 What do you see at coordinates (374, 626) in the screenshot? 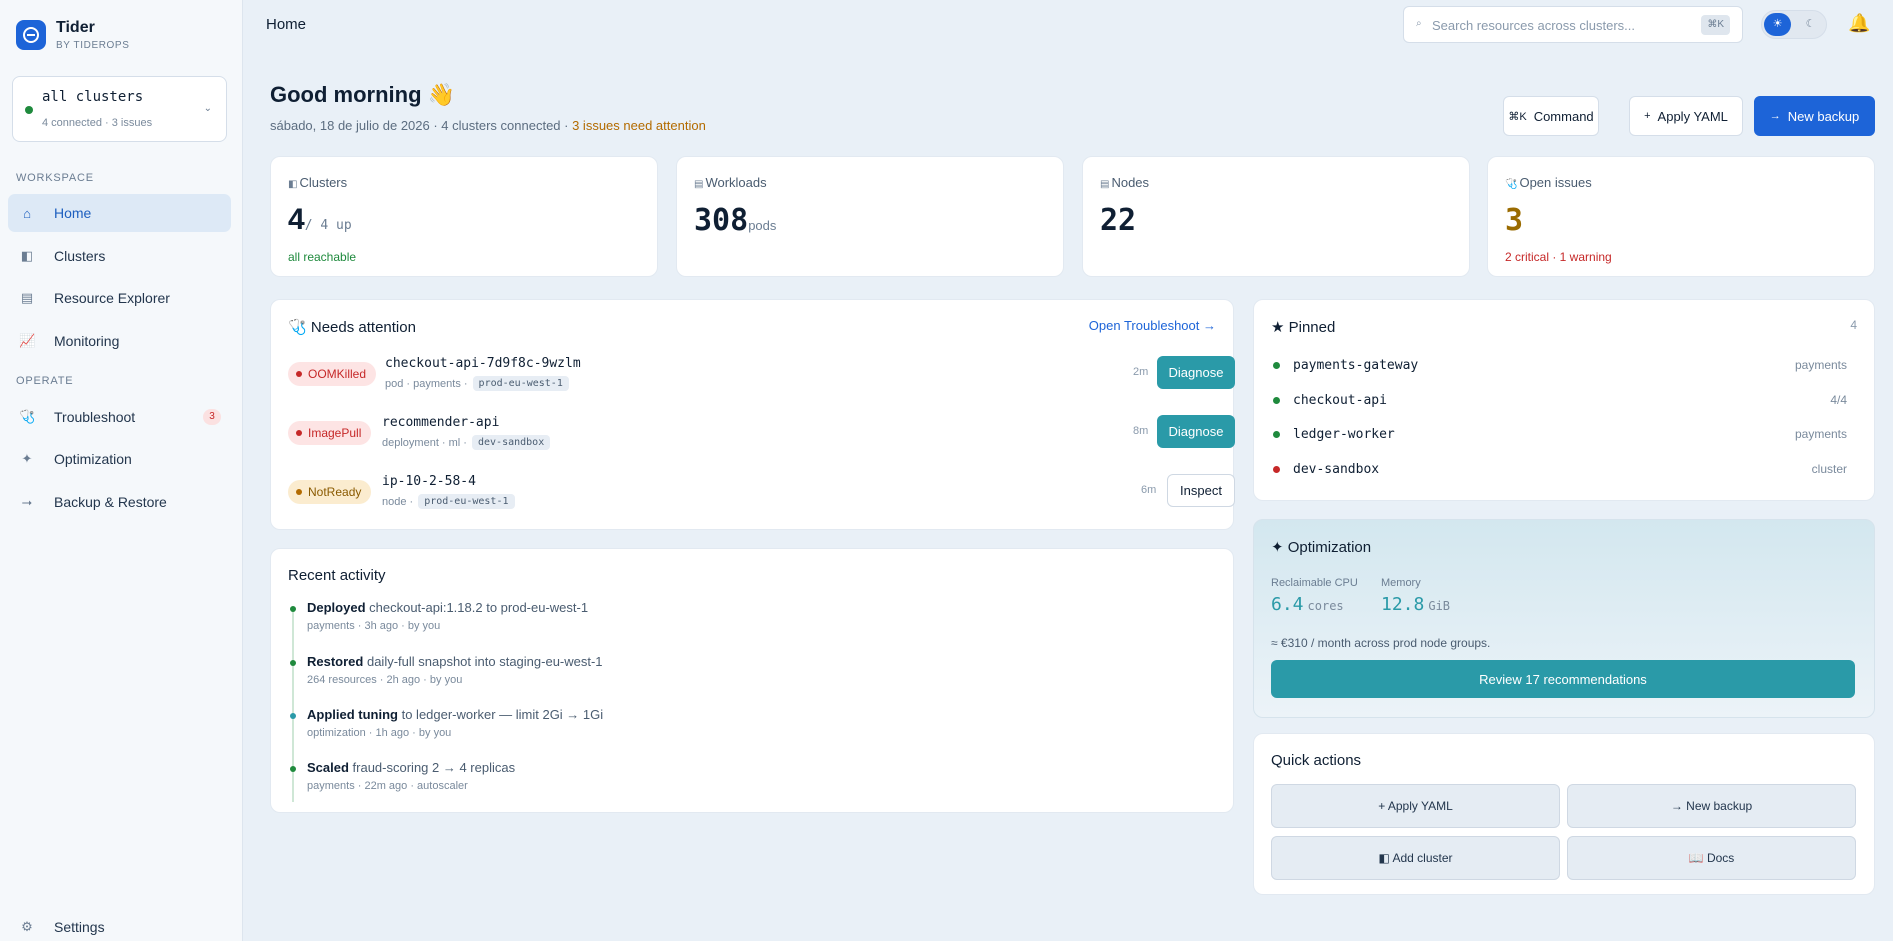
I see `activity-meta: payments · 3h ago · by you` at bounding box center [374, 626].